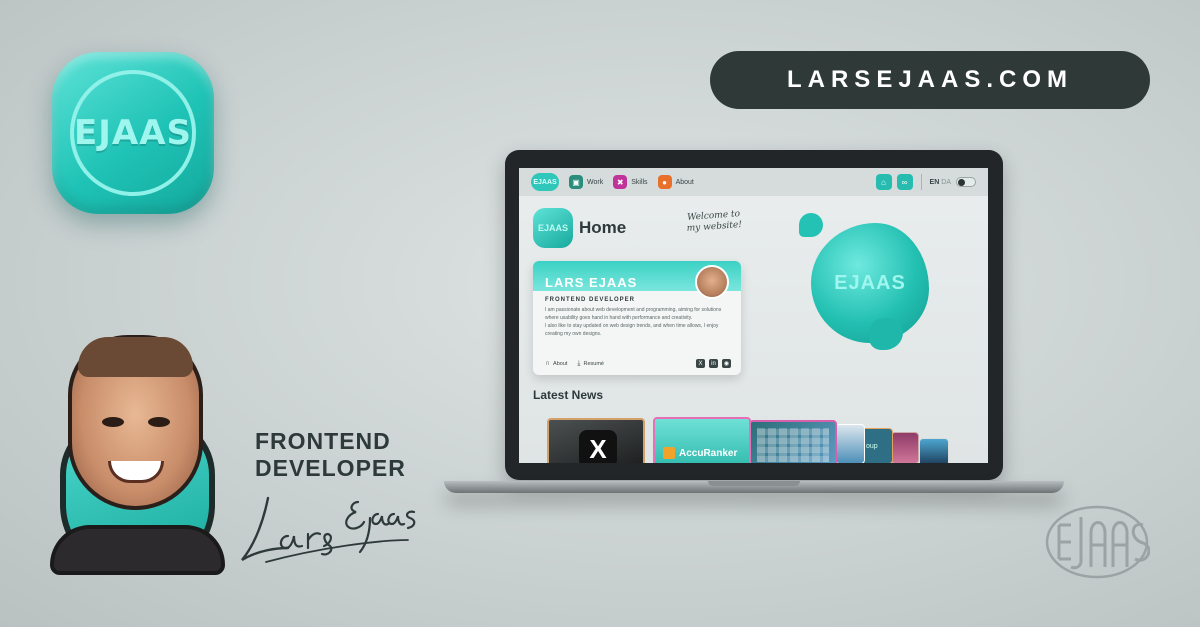 This screenshot has height=627, width=1200. Describe the element at coordinates (159, 422) in the screenshot. I see `portrait-eye-right` at that location.